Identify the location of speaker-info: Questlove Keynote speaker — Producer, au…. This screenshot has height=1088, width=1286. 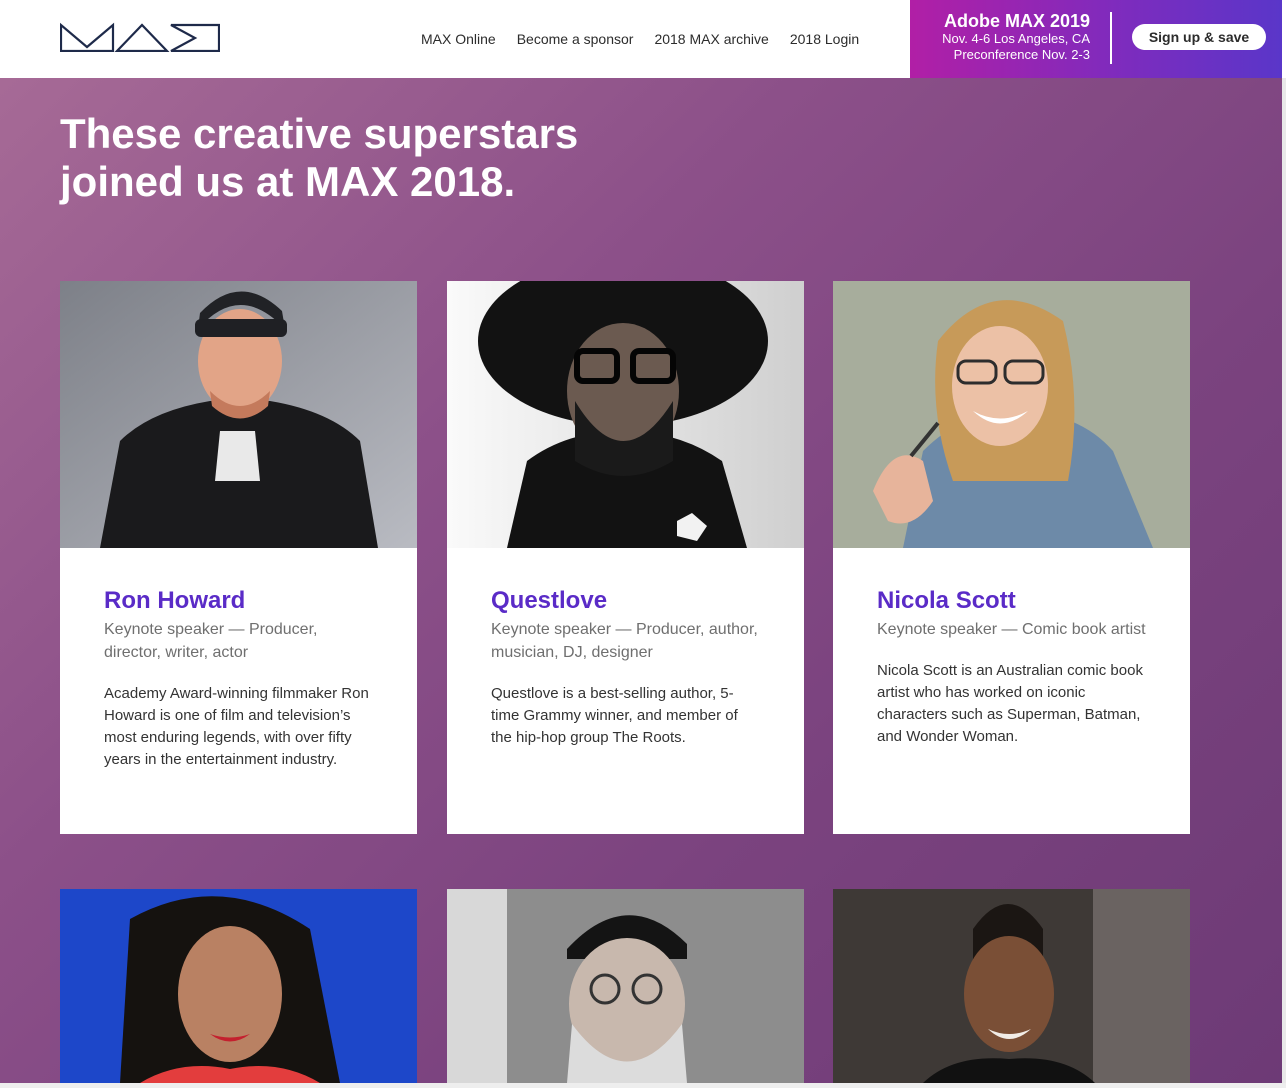
(626, 667).